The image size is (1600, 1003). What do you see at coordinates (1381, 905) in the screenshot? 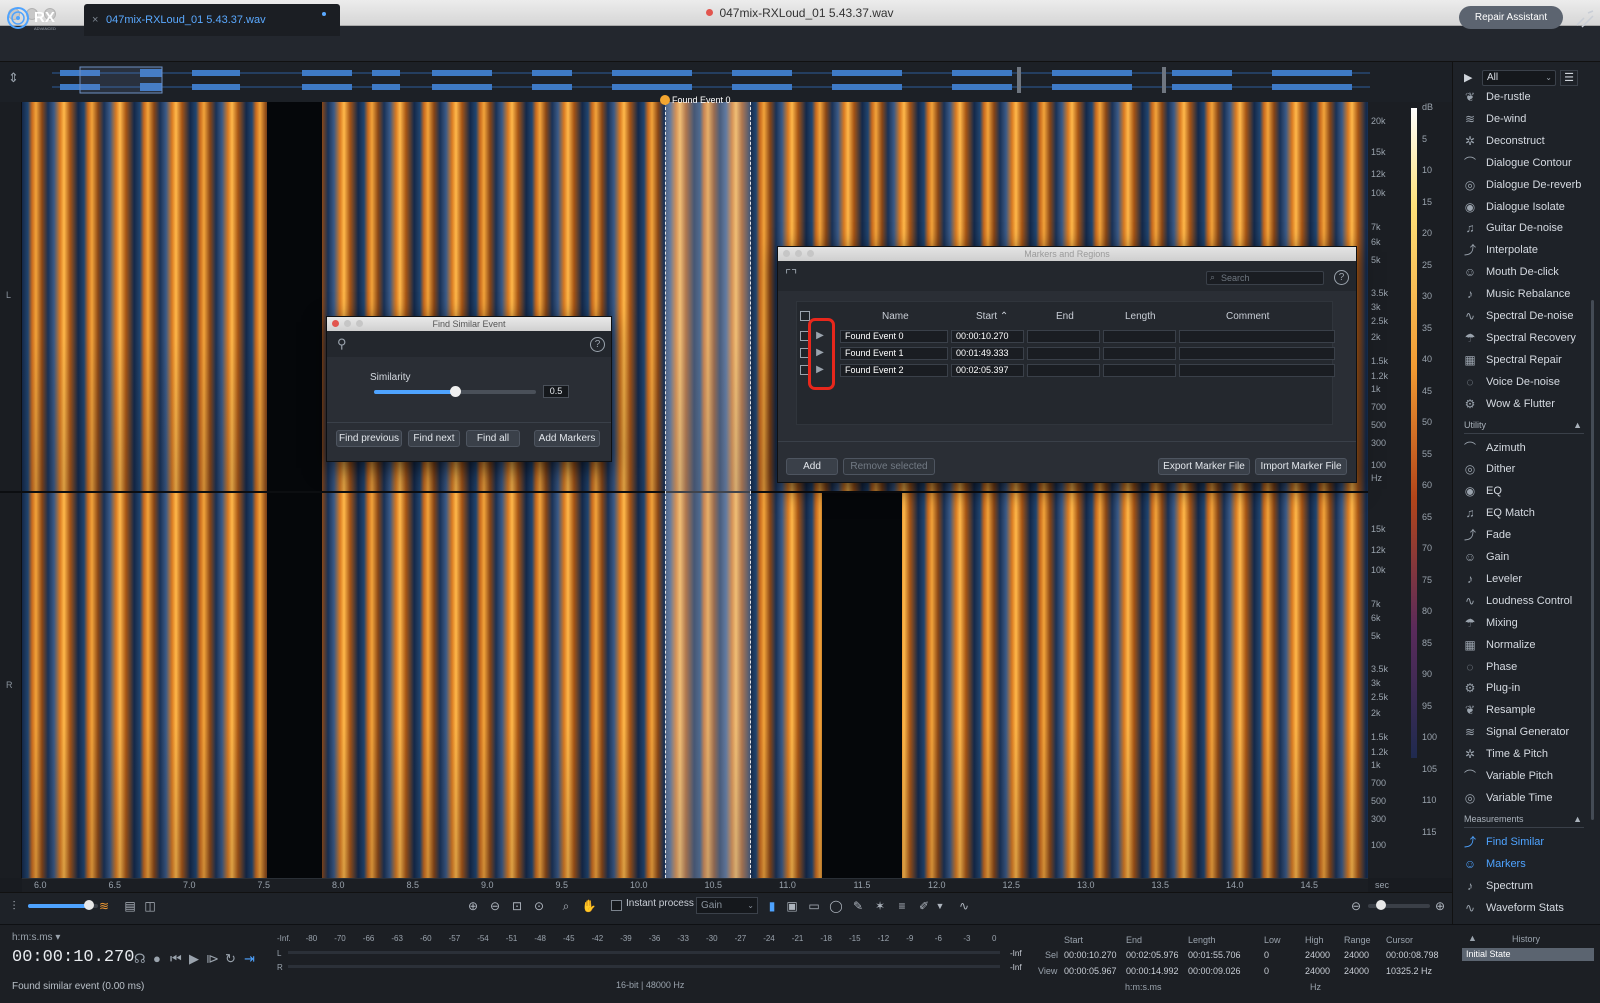
I see `zoom-slider-knob` at bounding box center [1381, 905].